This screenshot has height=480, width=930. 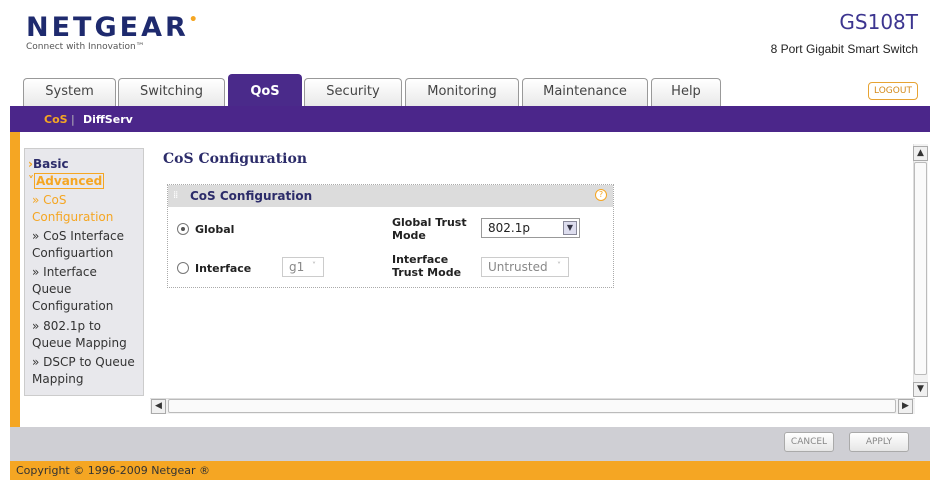 I want to click on logo-text: NETGEAR, so click(x=107, y=27).